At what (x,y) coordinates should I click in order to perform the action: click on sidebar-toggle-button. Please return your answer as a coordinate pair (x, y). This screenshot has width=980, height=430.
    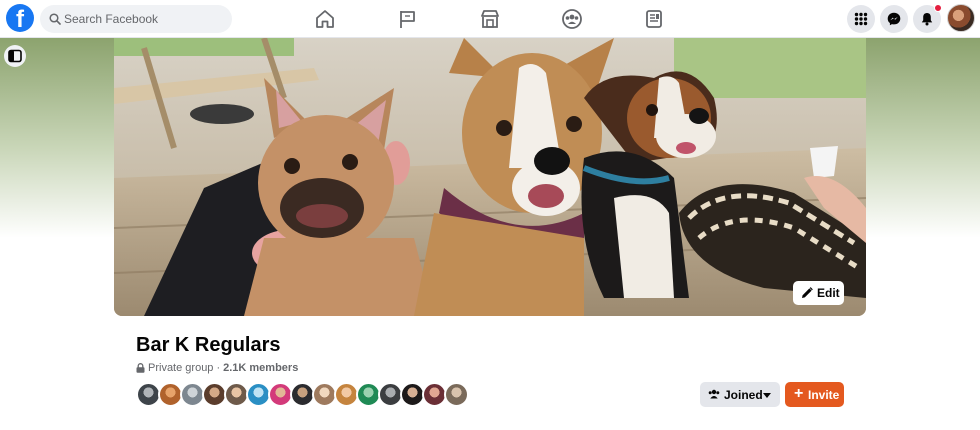
    Looking at the image, I should click on (15, 56).